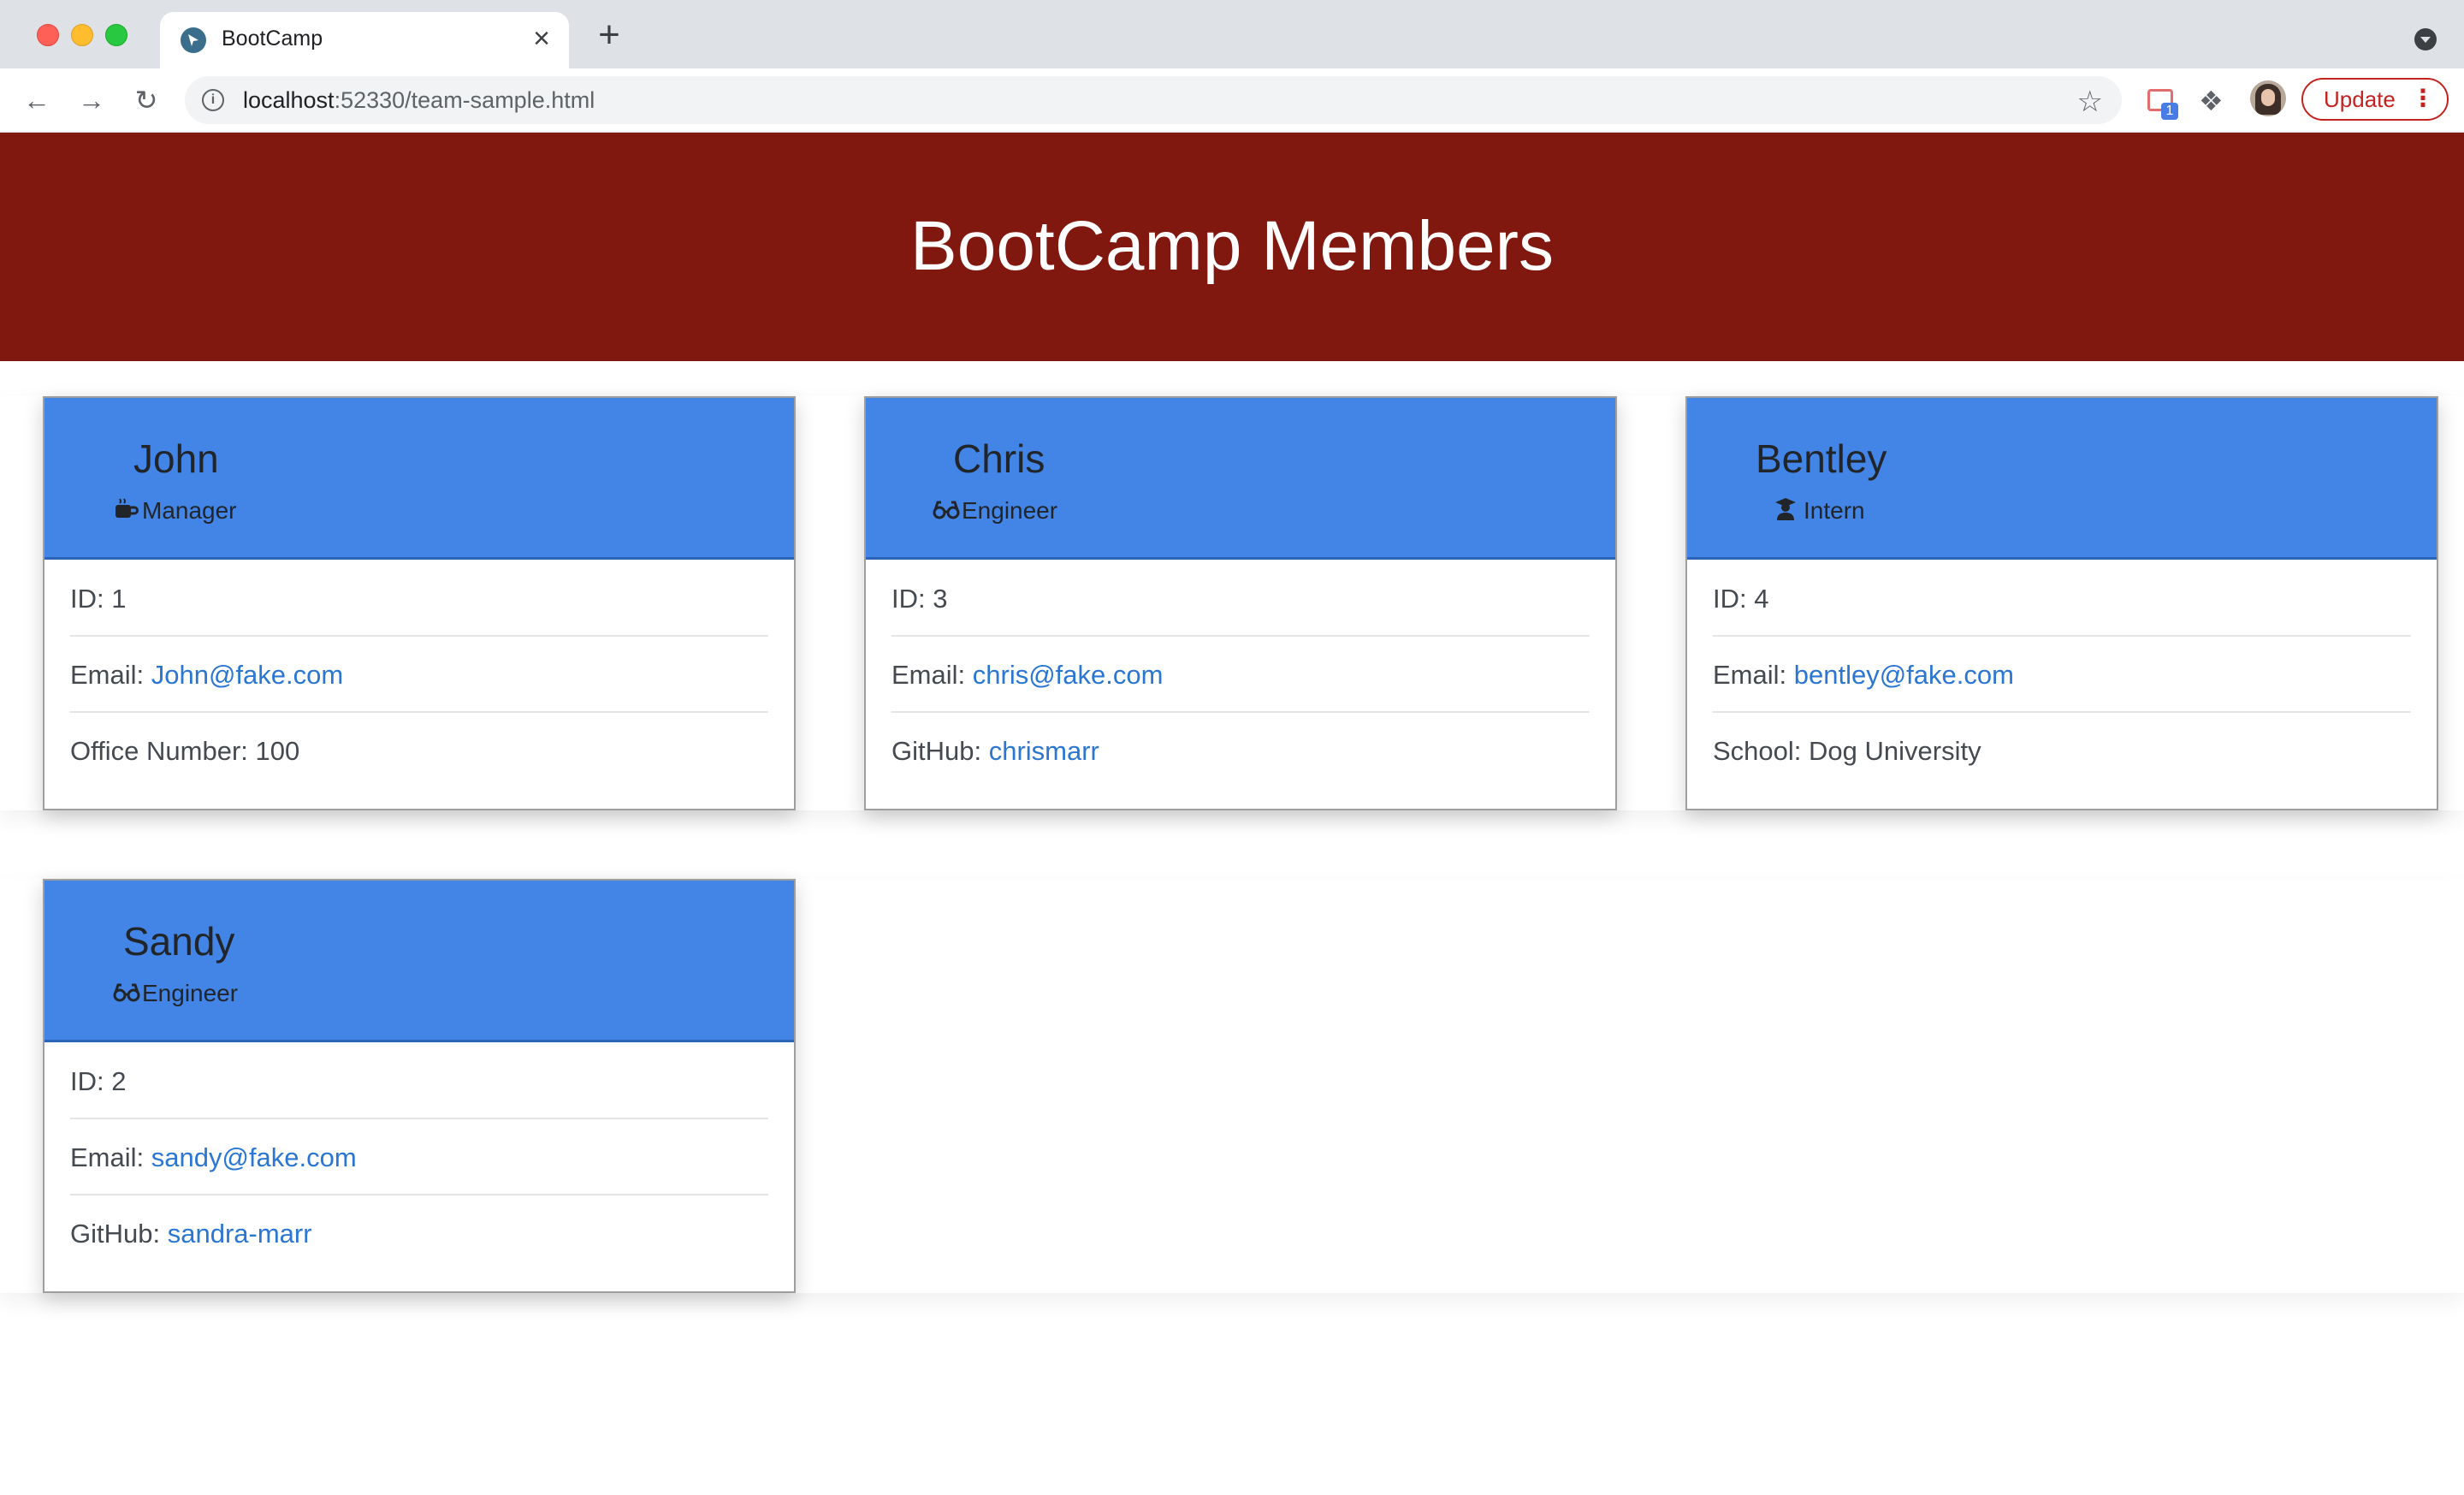 This screenshot has width=2464, height=1495. What do you see at coordinates (2062, 751) in the screenshot?
I see `member-school: School: Dog University` at bounding box center [2062, 751].